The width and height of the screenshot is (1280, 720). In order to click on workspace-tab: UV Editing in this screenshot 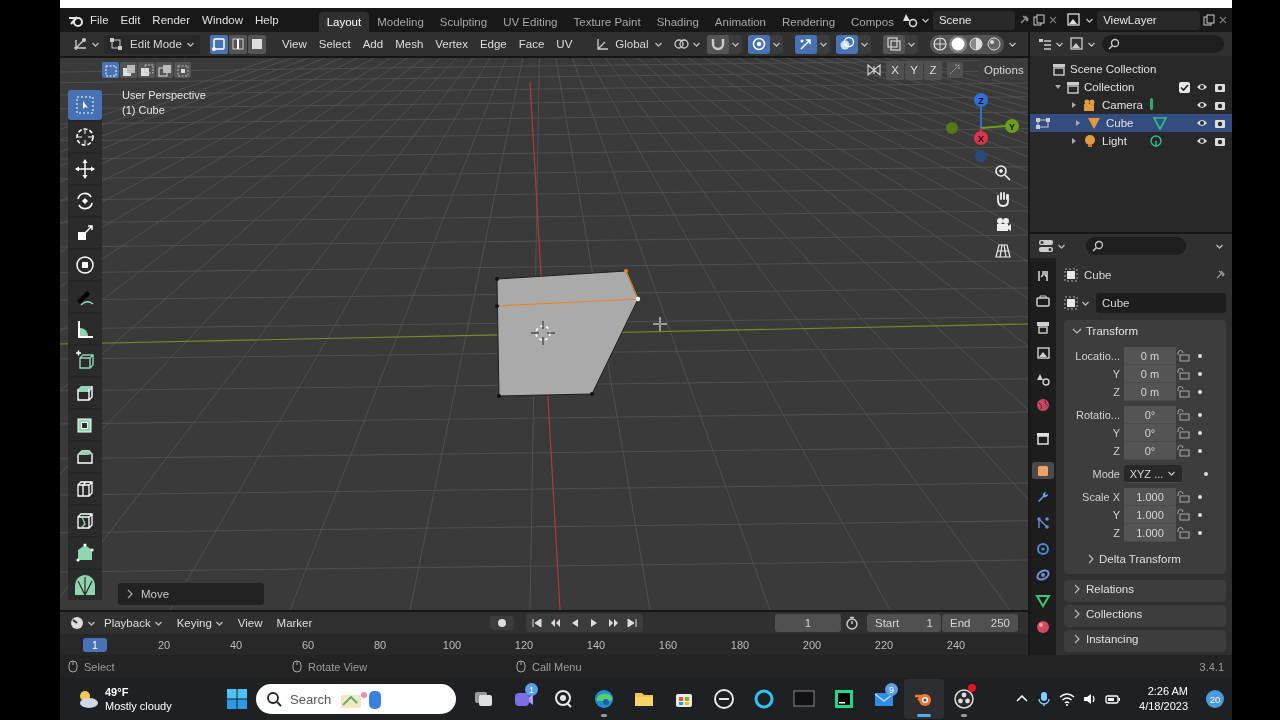, I will do `click(530, 22)`.